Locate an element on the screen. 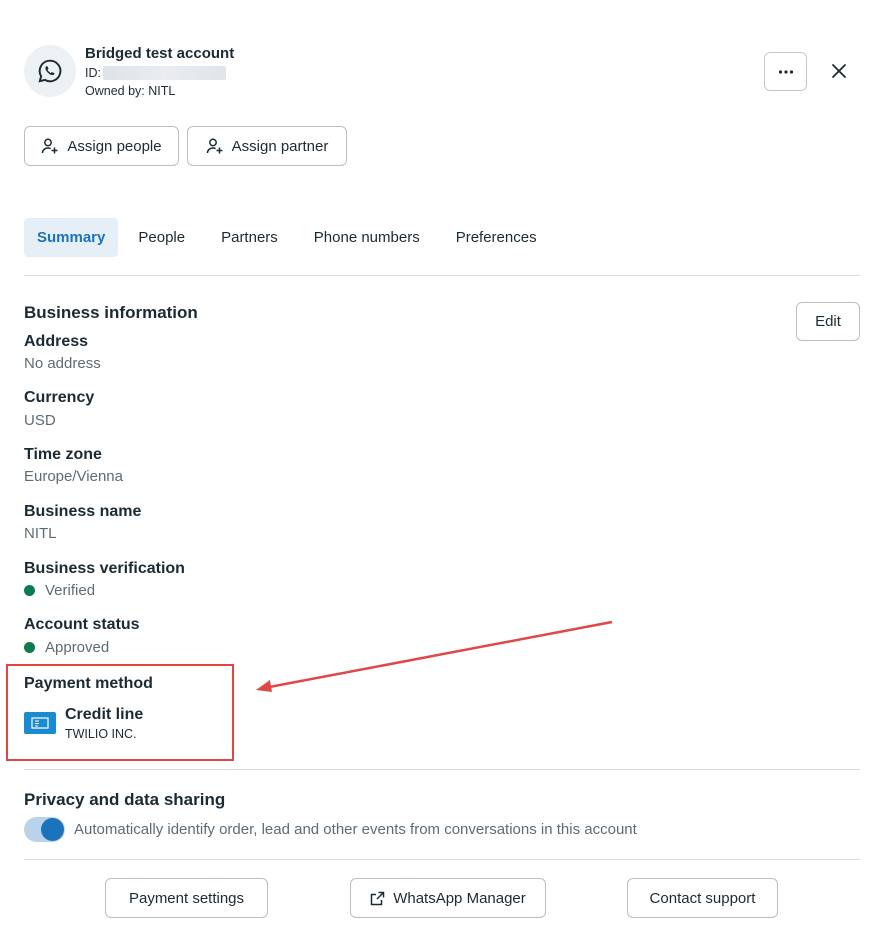 Image resolution: width=883 pixels, height=932 pixels. payment-method-provider: TWILIO INC. is located at coordinates (101, 734).